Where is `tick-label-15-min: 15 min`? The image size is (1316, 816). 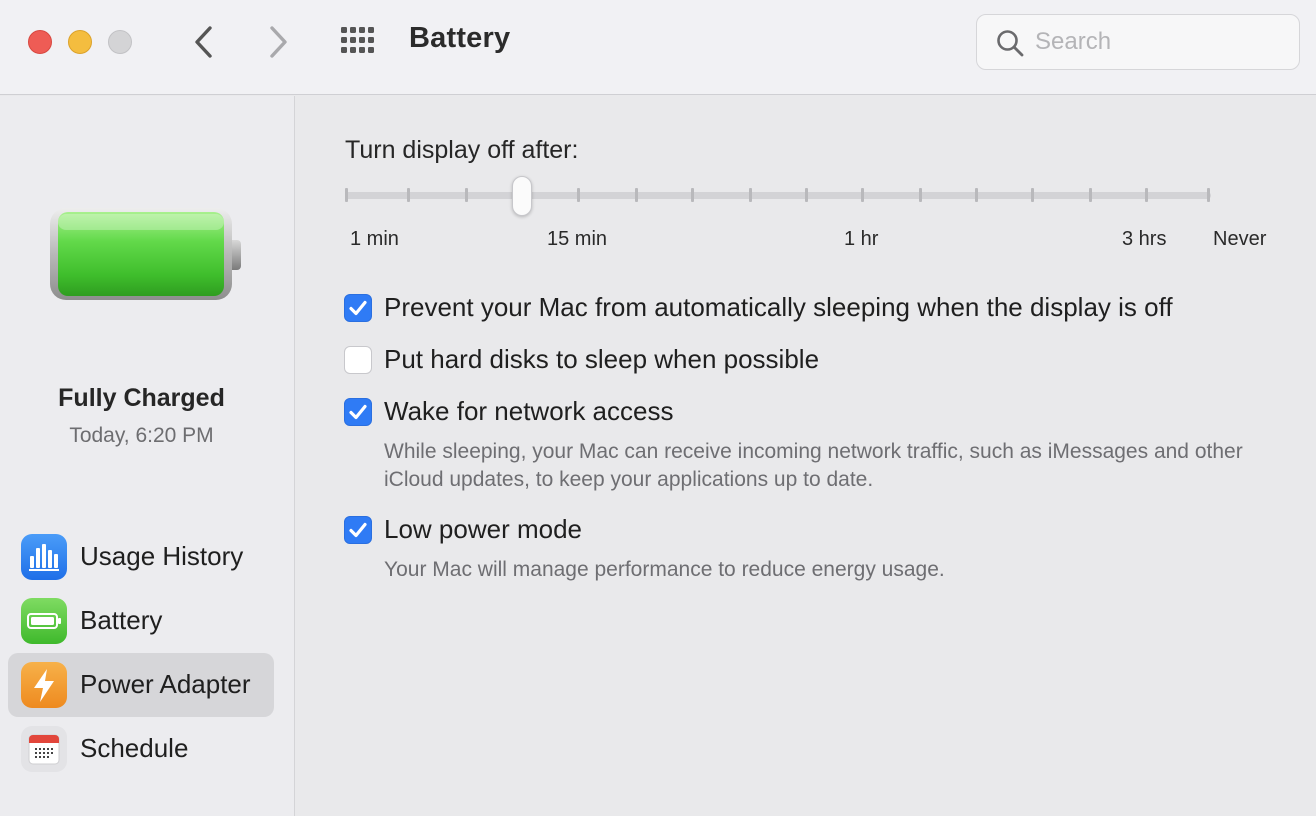 tick-label-15-min: 15 min is located at coordinates (577, 239).